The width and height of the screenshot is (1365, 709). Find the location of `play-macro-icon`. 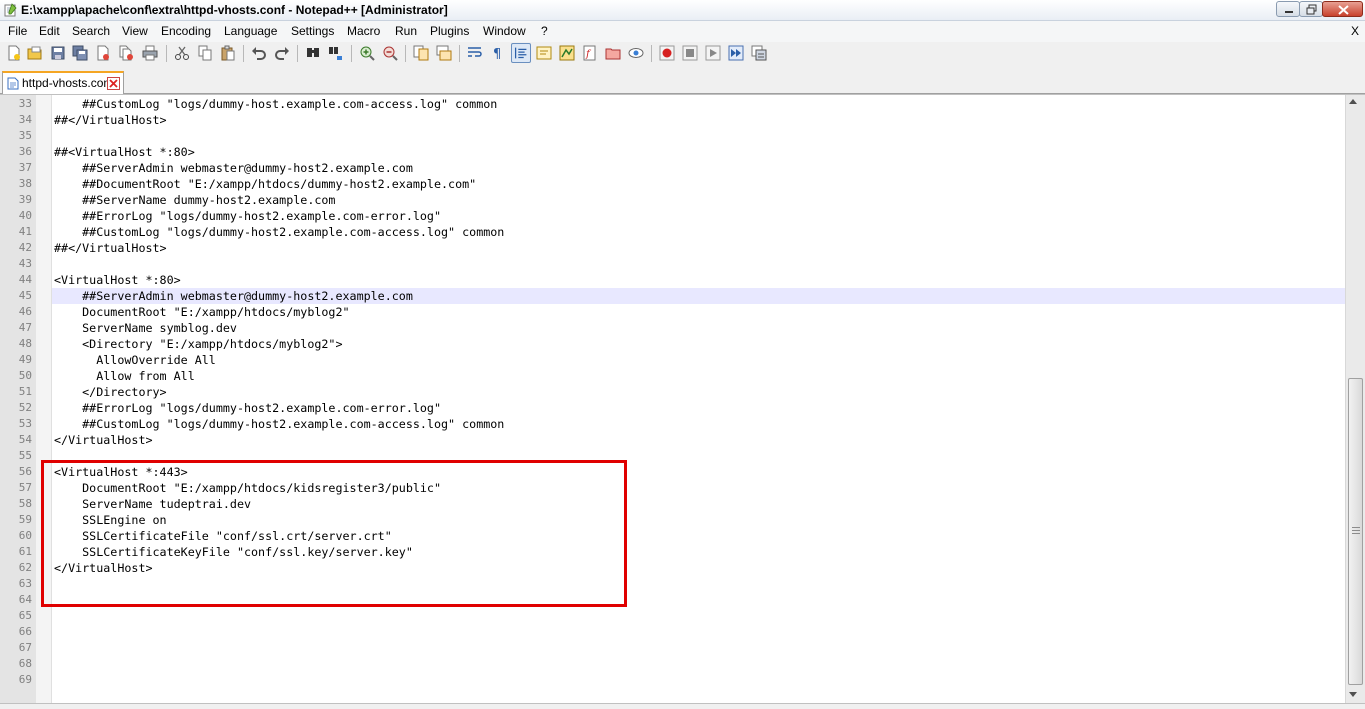

play-macro-icon is located at coordinates (713, 53).